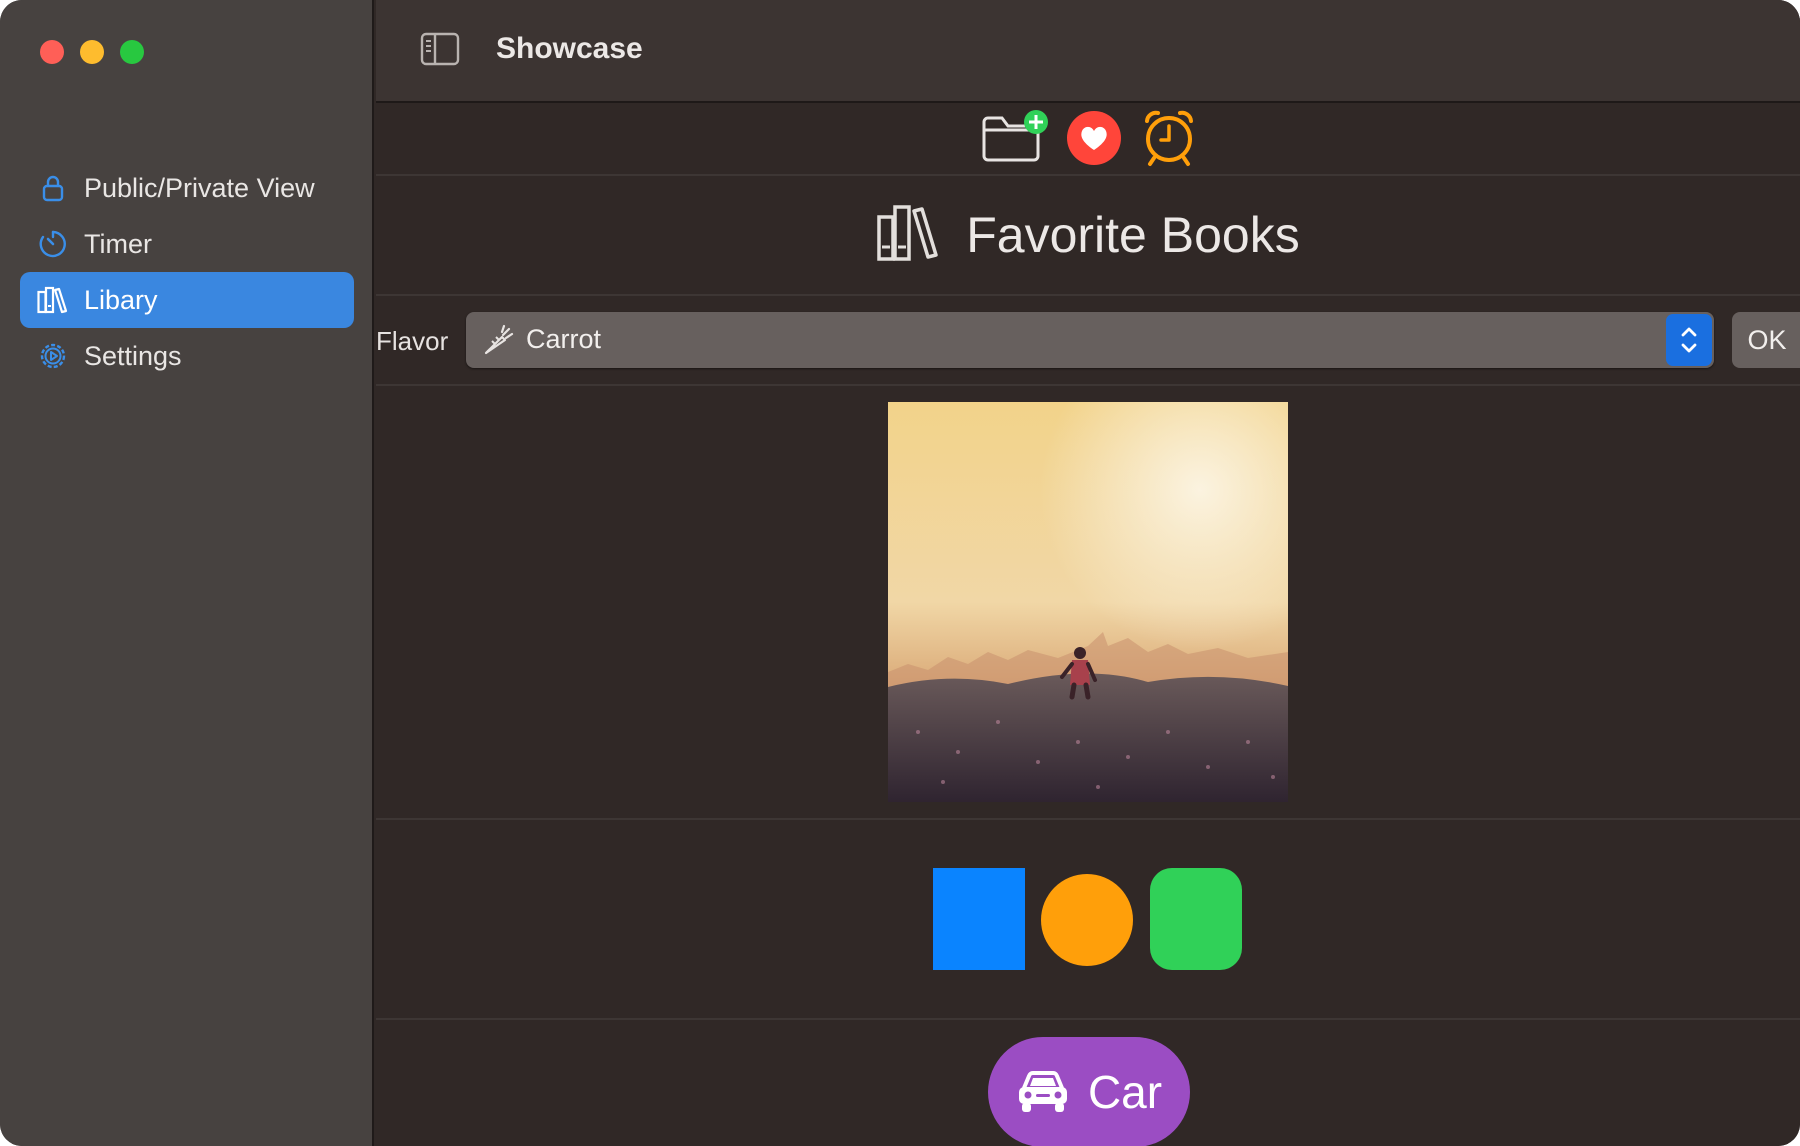  I want to click on heart-icon, so click(1094, 140).